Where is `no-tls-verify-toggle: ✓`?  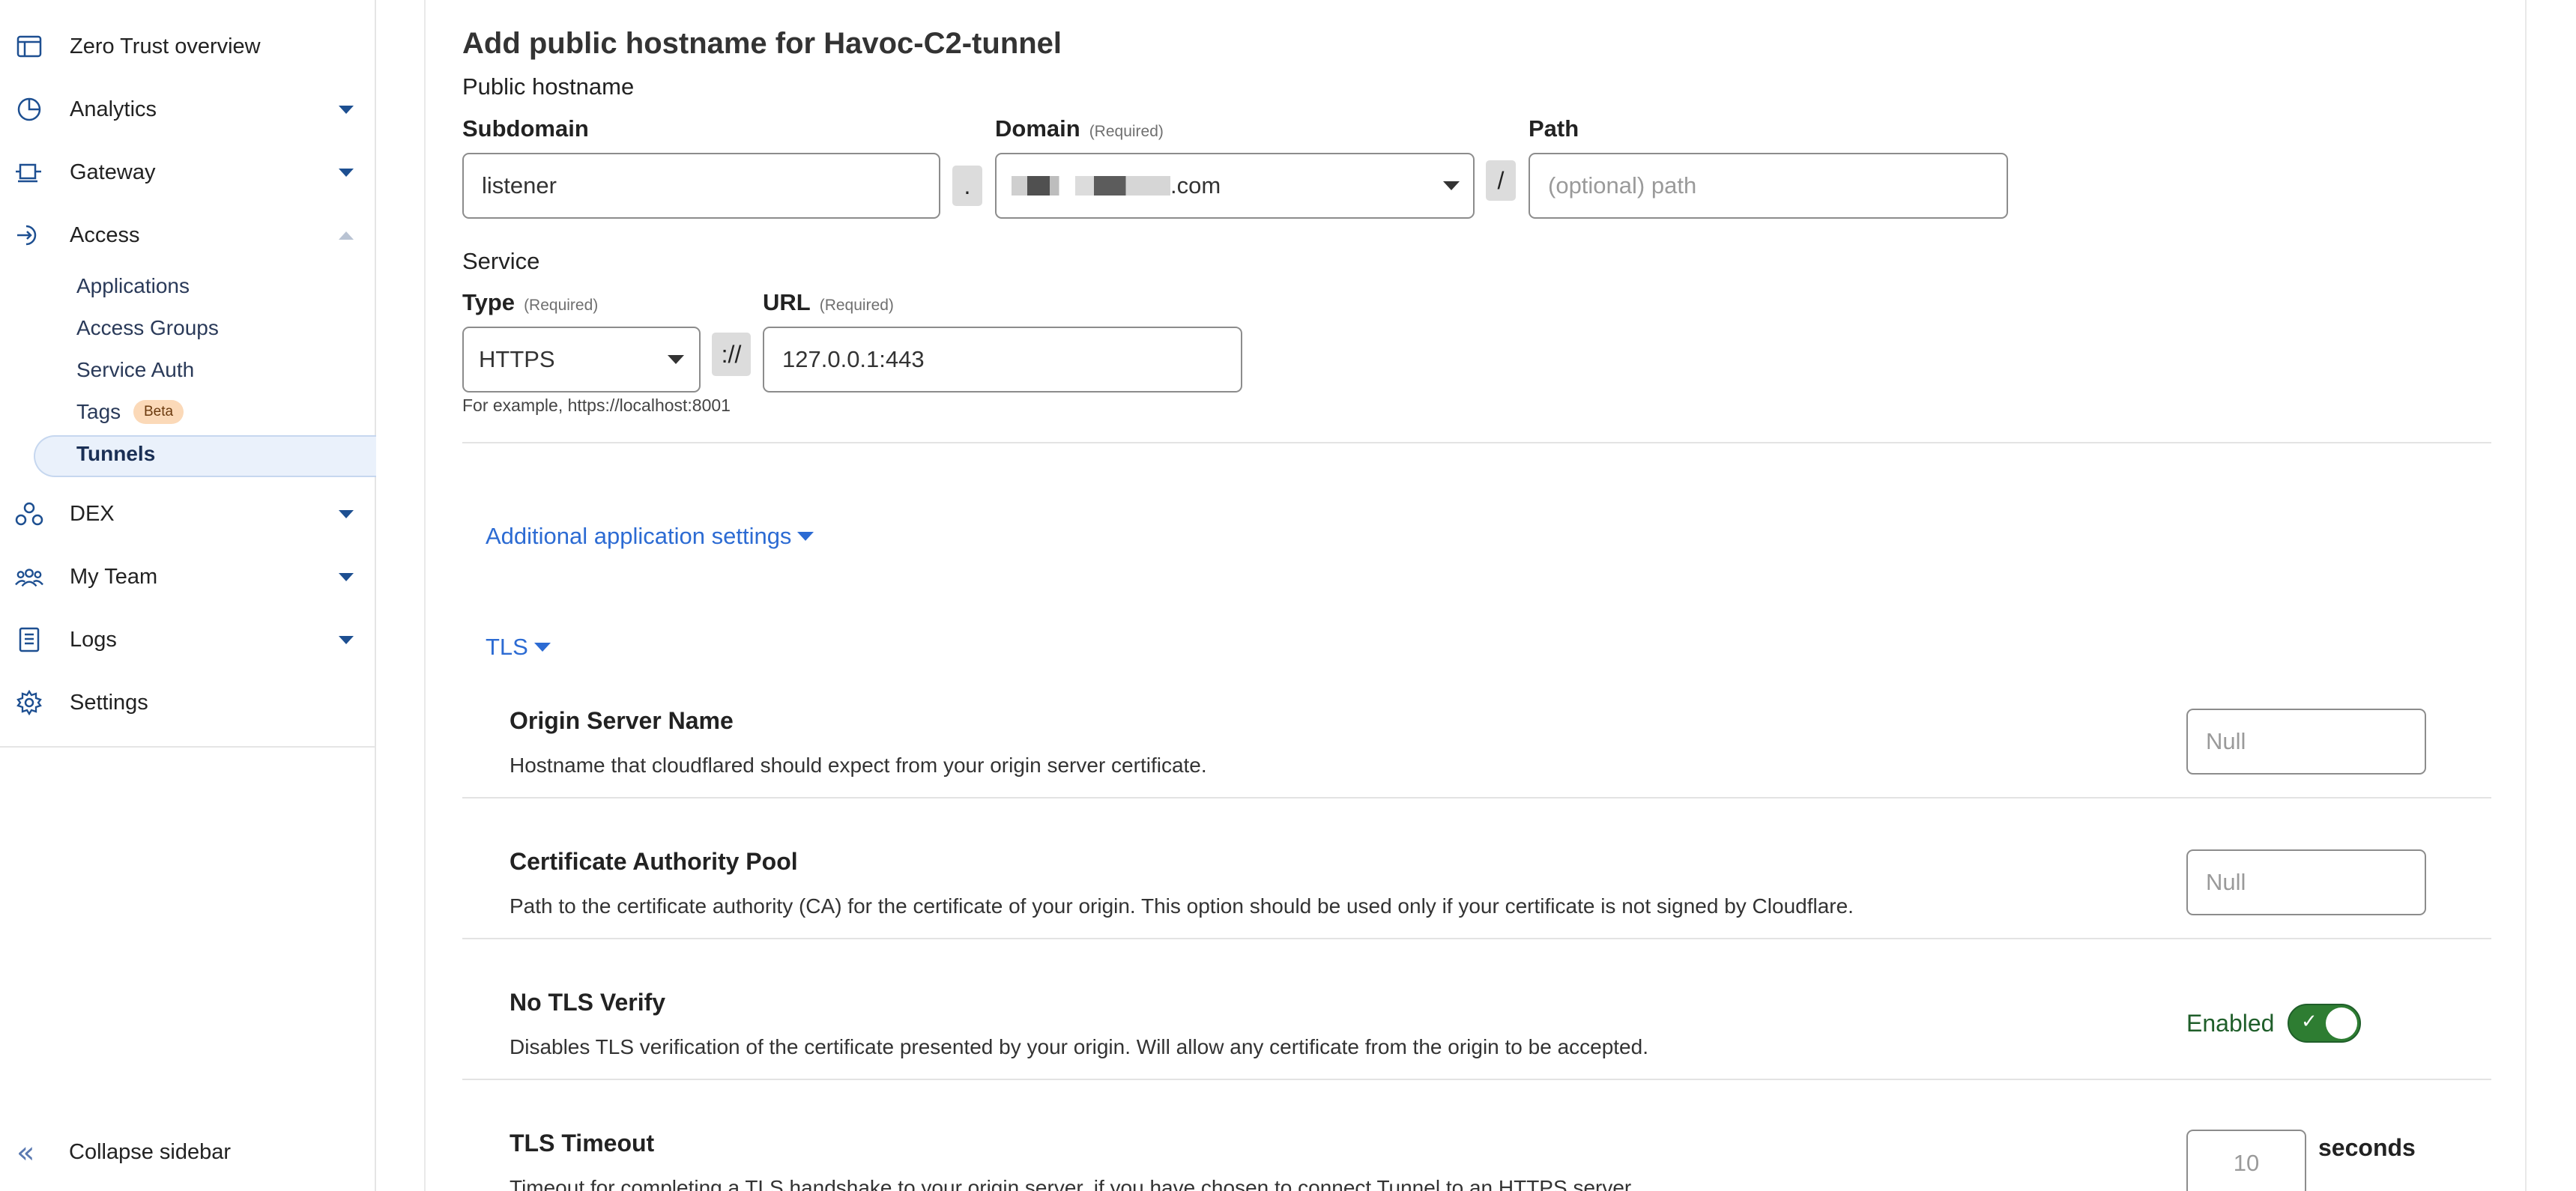
no-tls-verify-toggle: ✓ is located at coordinates (2324, 1023).